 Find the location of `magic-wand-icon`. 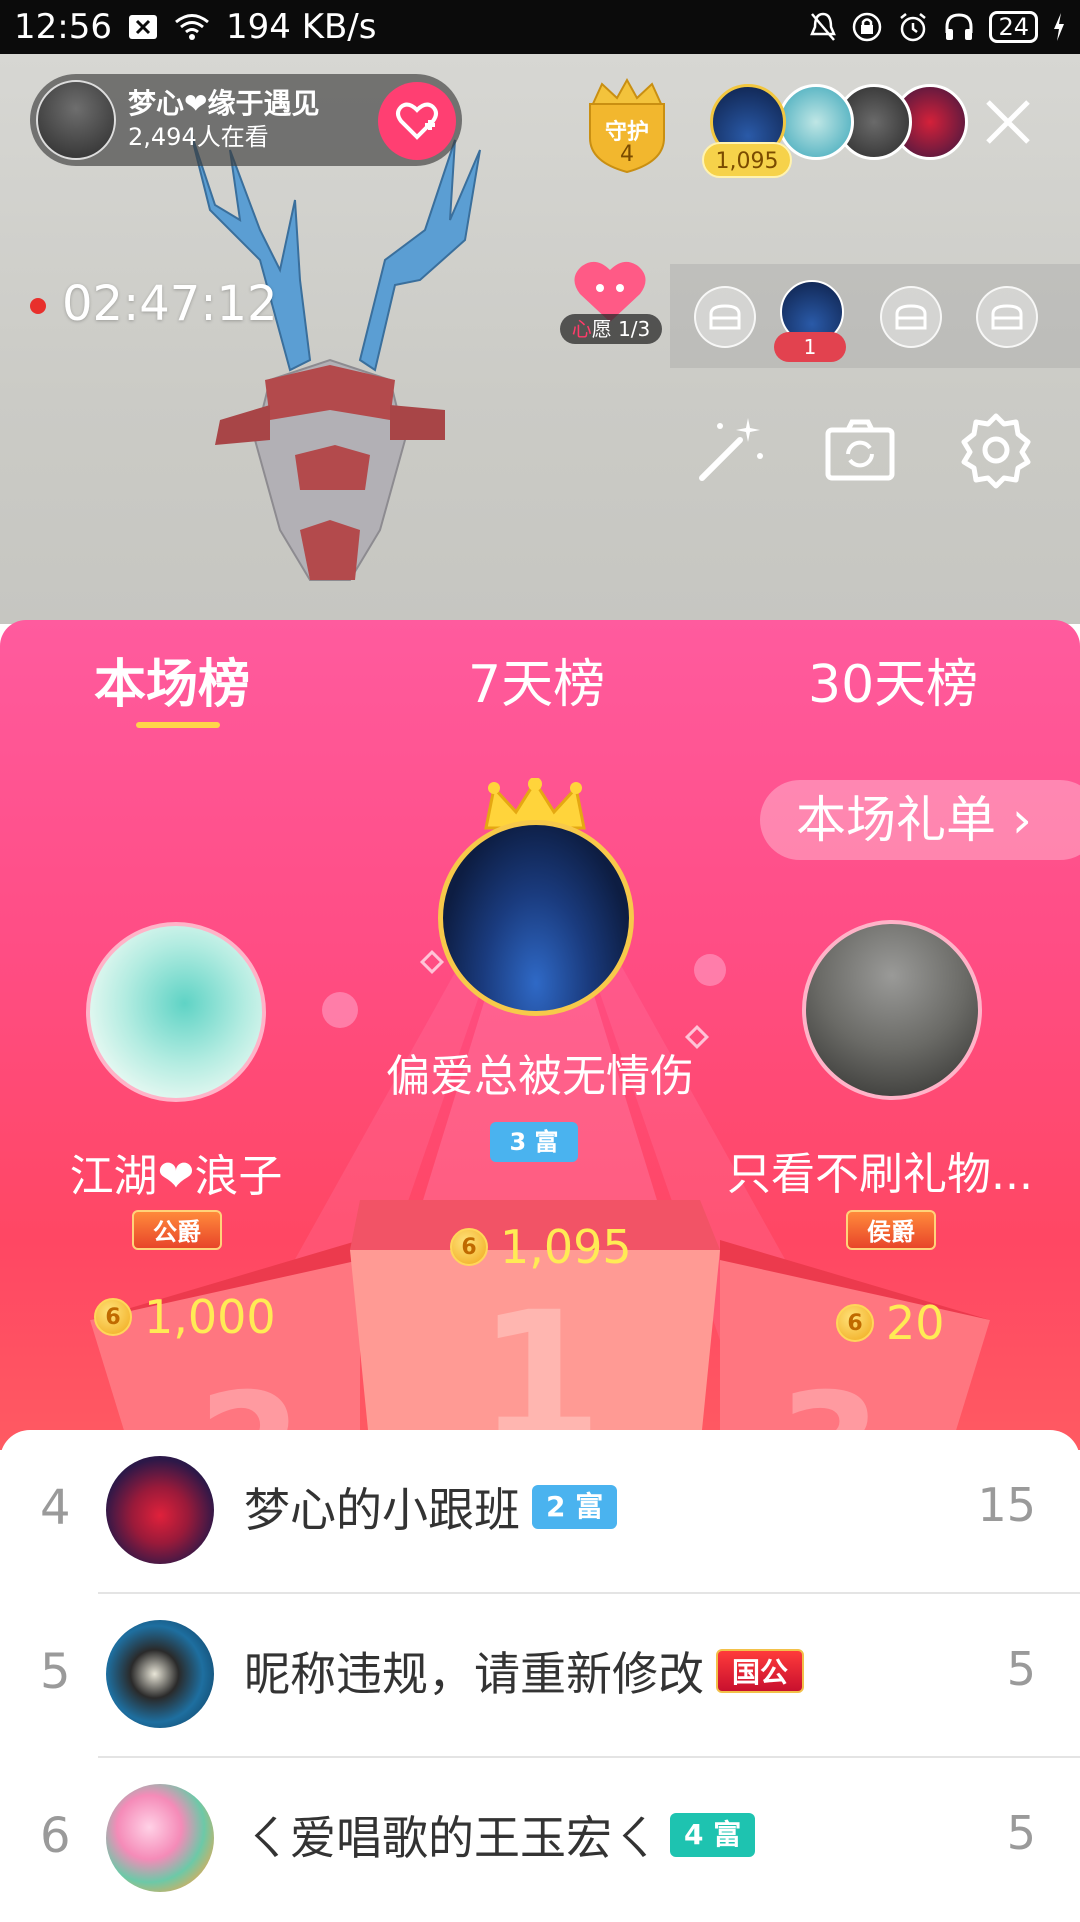

magic-wand-icon is located at coordinates (731, 449).